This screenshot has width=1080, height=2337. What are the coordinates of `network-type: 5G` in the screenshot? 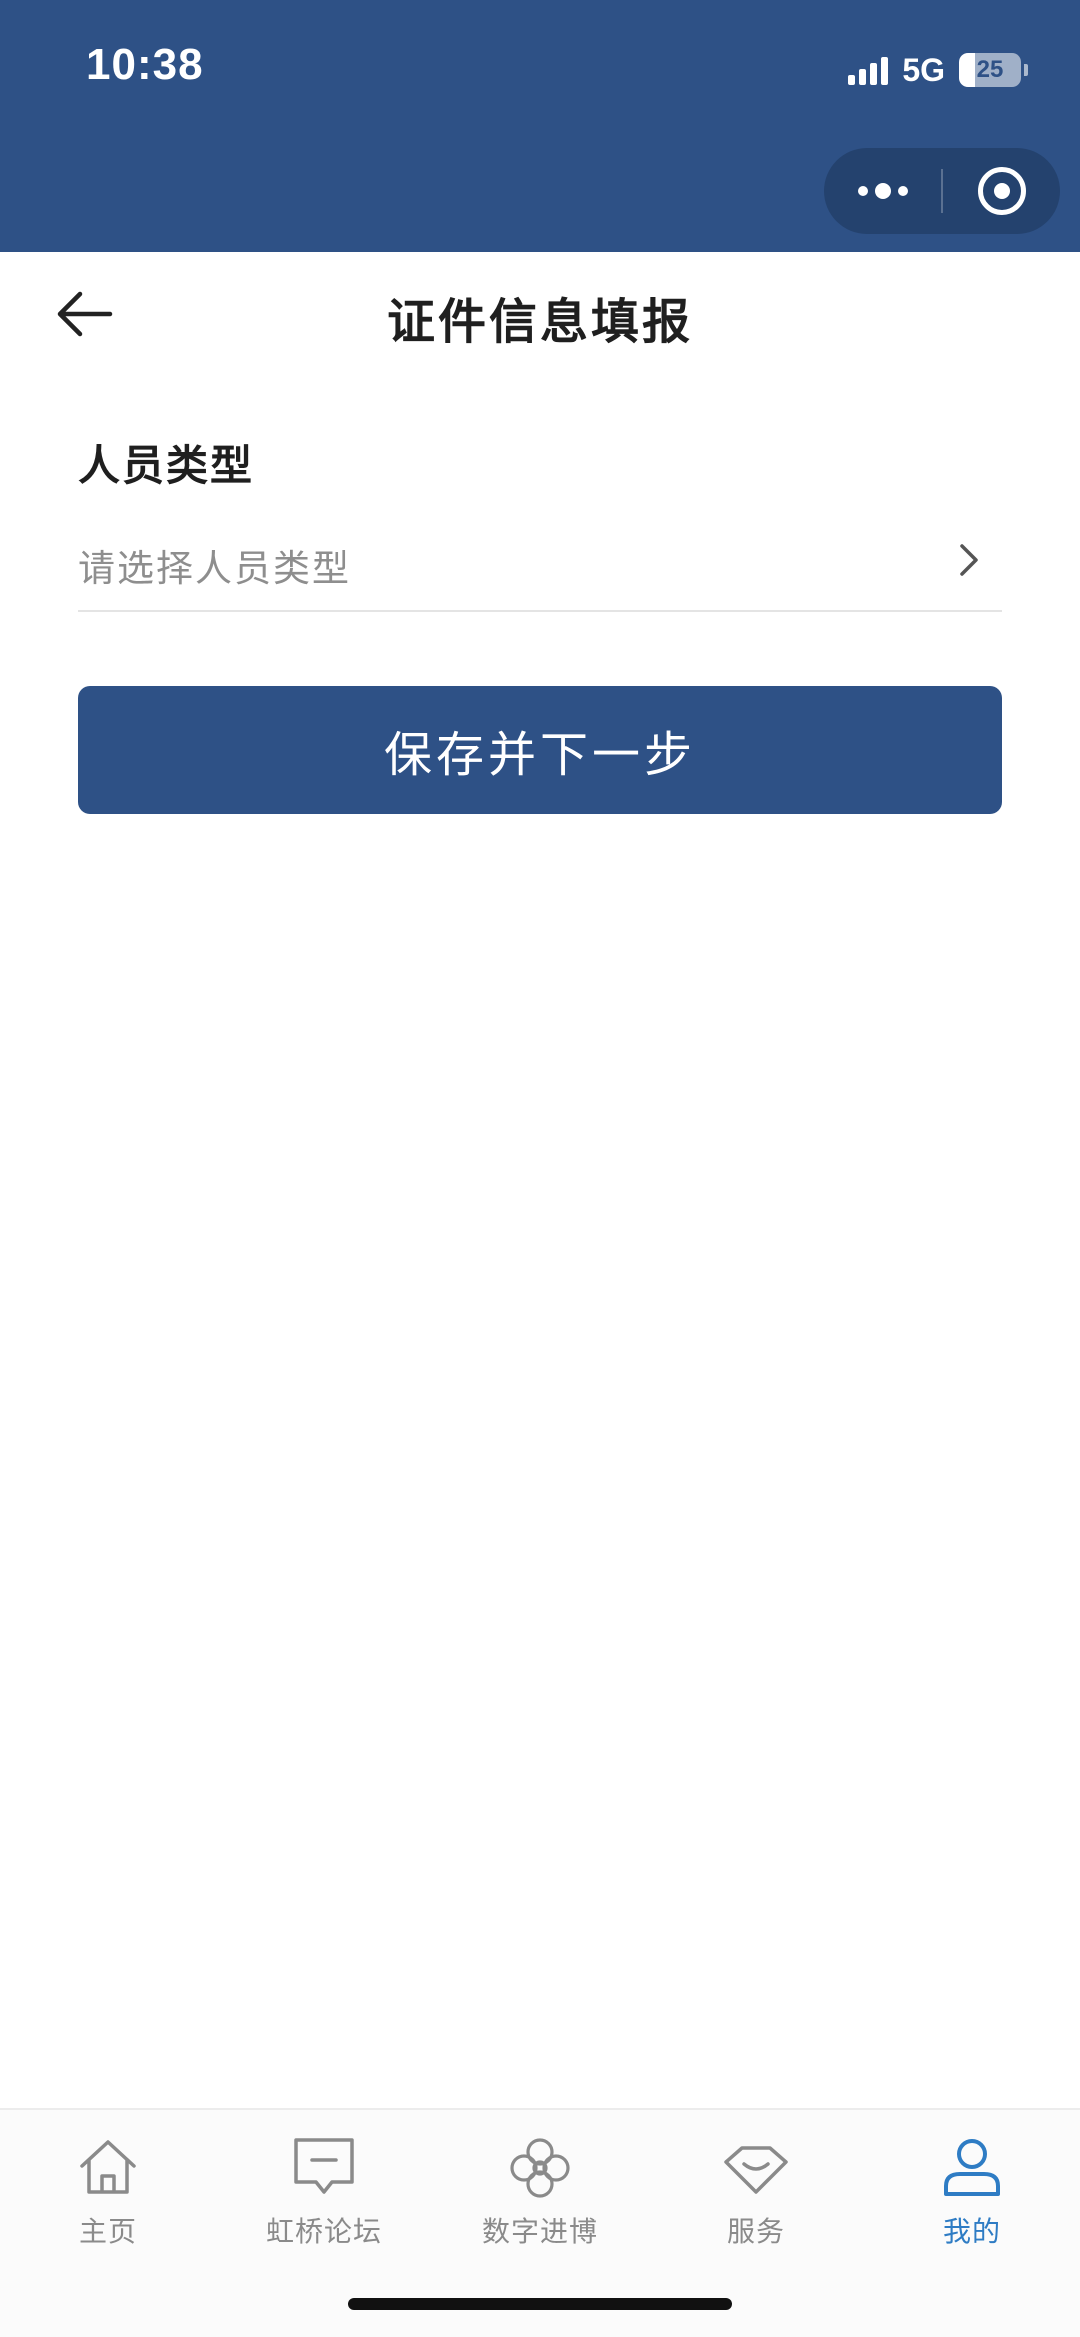 It's located at (923, 69).